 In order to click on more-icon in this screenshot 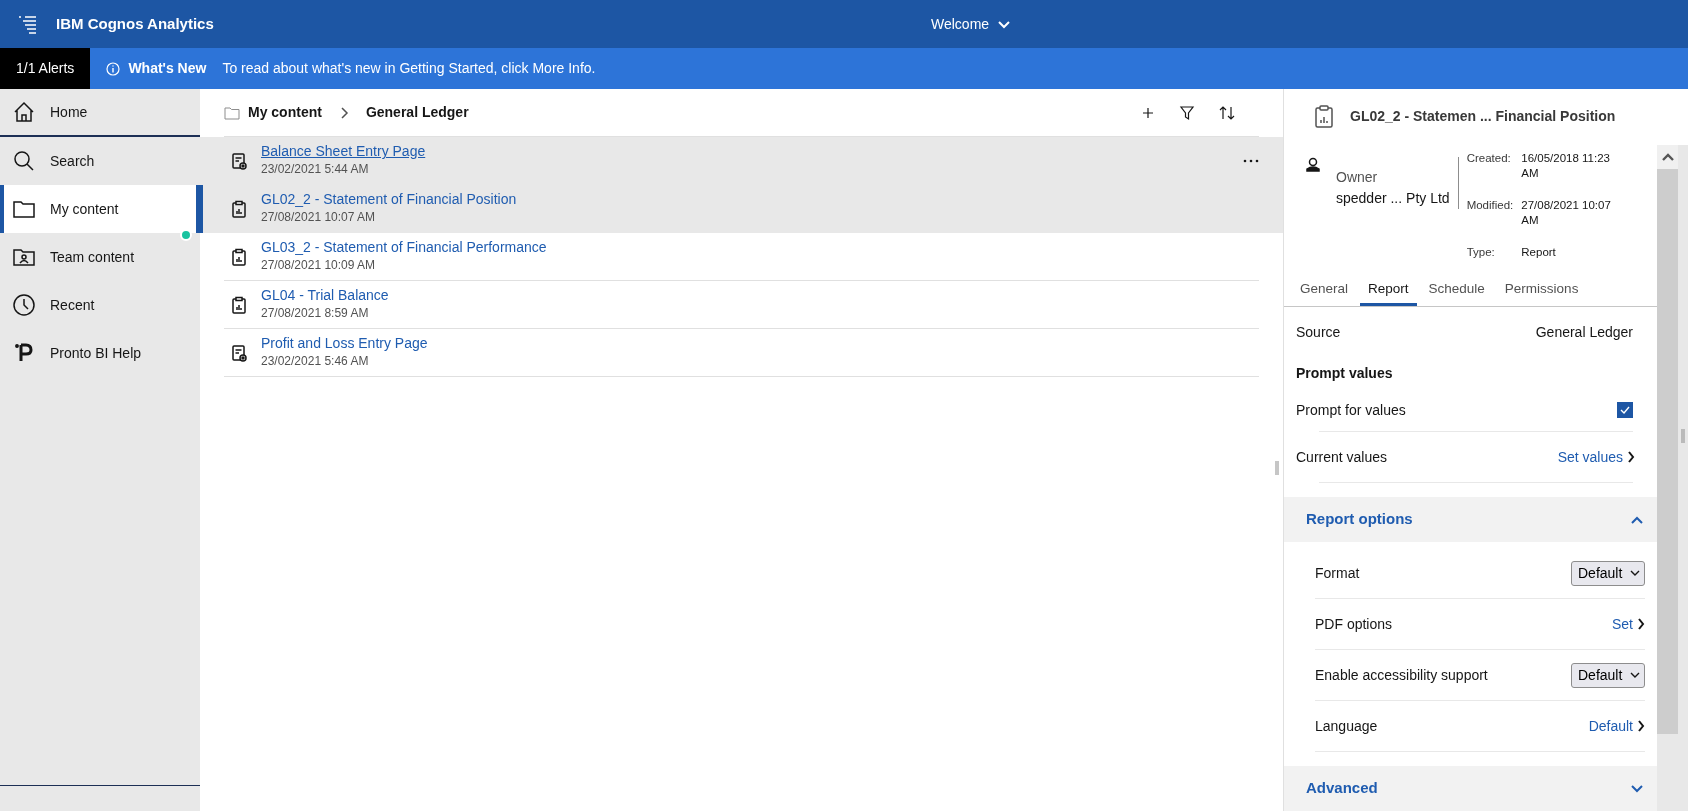, I will do `click(1251, 161)`.